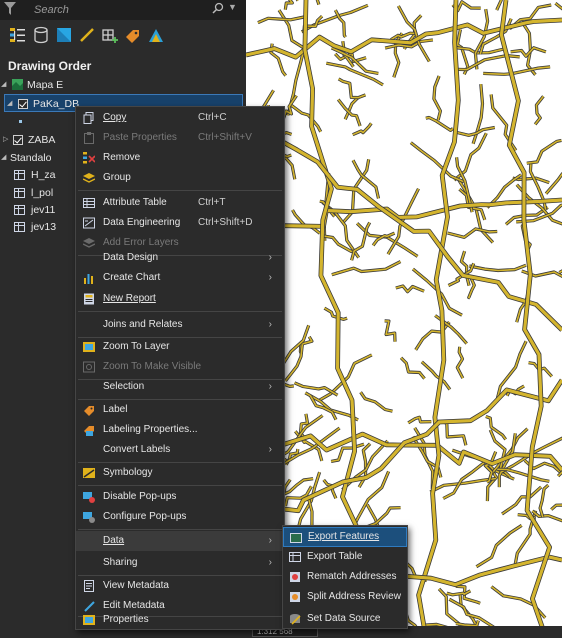 The width and height of the screenshot is (562, 638). I want to click on drawing-order-icon, so click(18, 35).